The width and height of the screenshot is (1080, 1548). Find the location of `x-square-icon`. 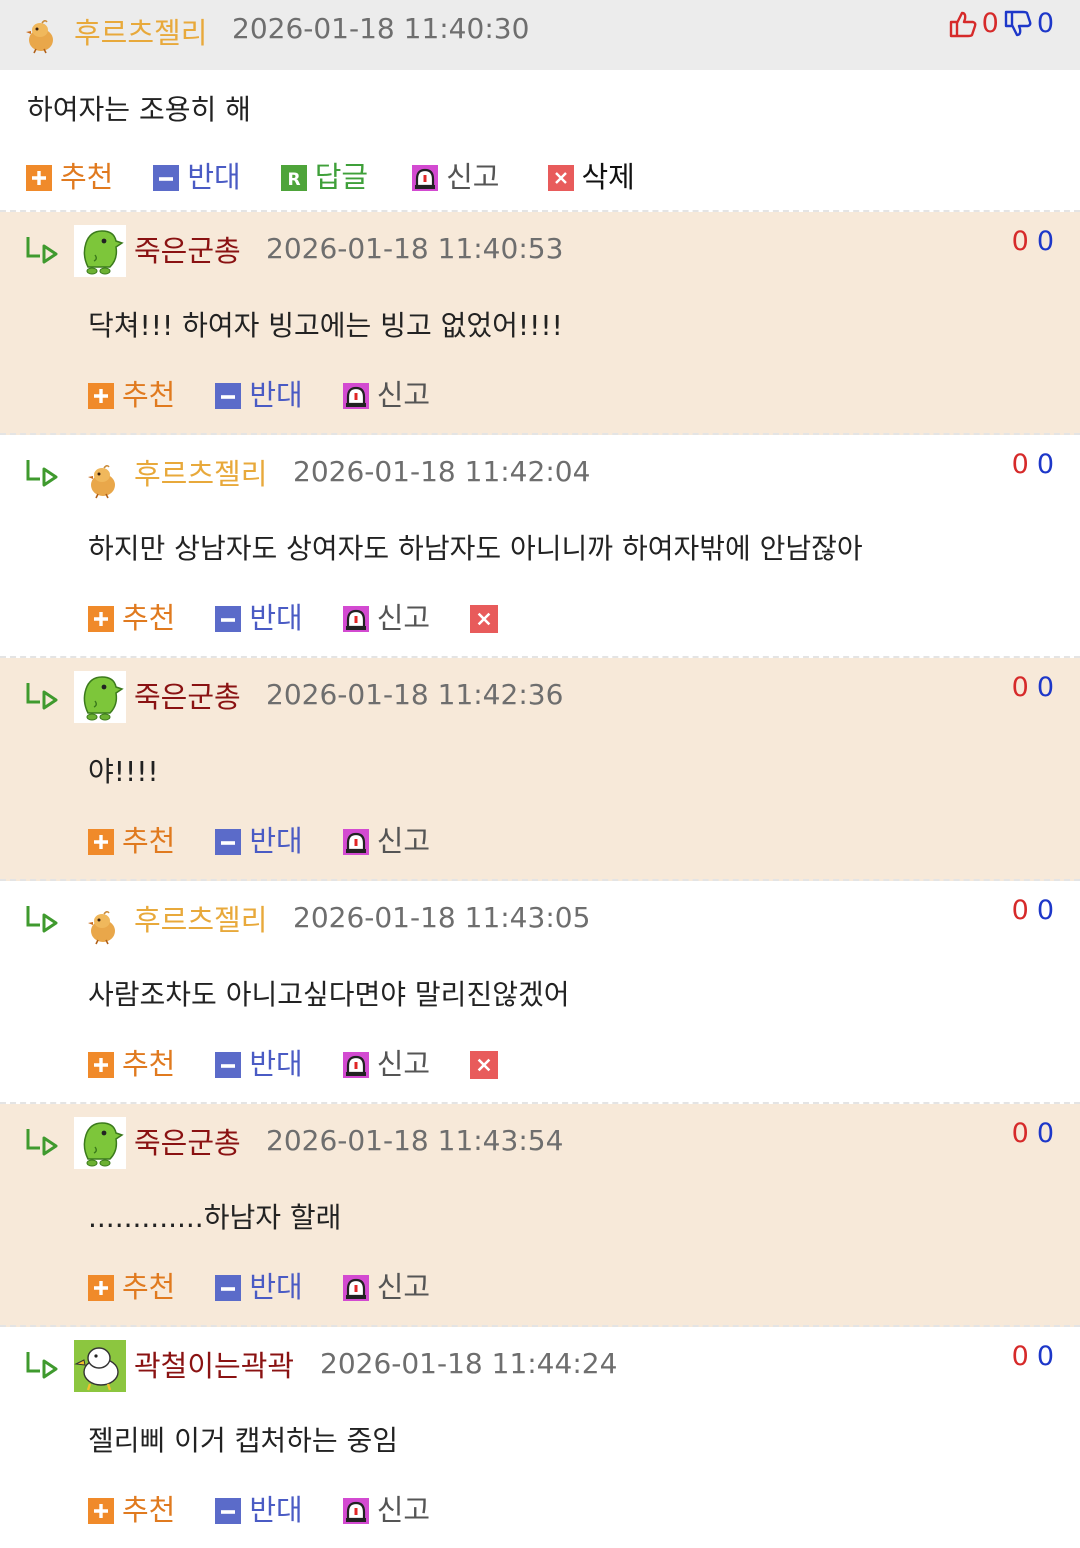

x-square-icon is located at coordinates (561, 178).